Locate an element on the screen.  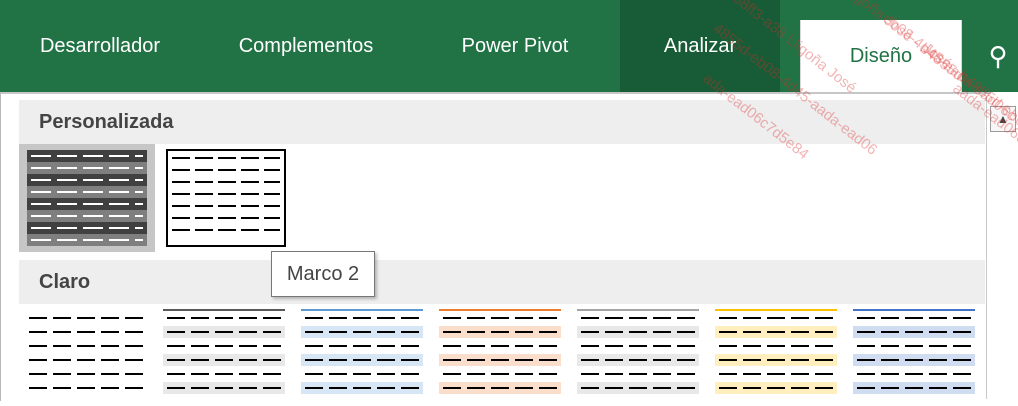
section-title: Personalizada is located at coordinates (106, 121).